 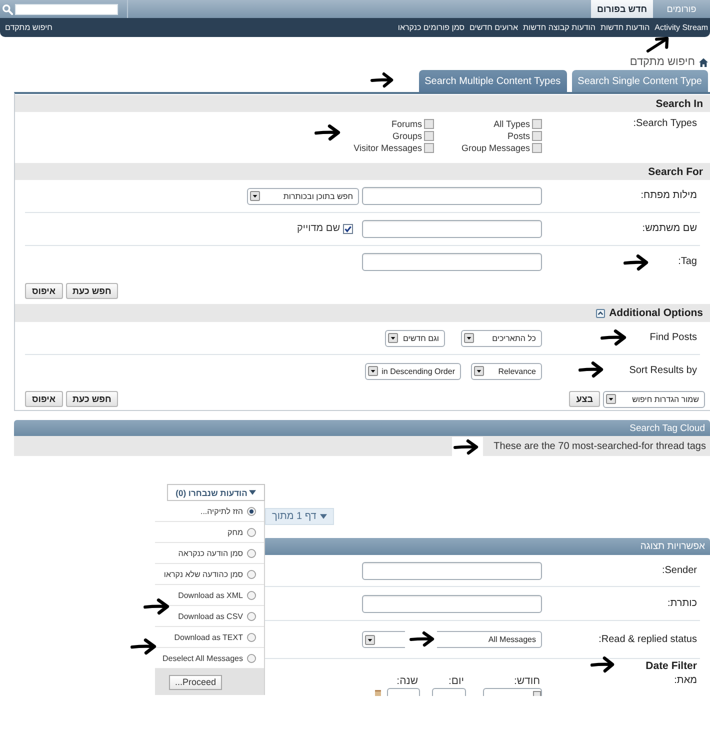 I want to click on dropdown: שמור הגדרות חיפוש, so click(x=654, y=399).